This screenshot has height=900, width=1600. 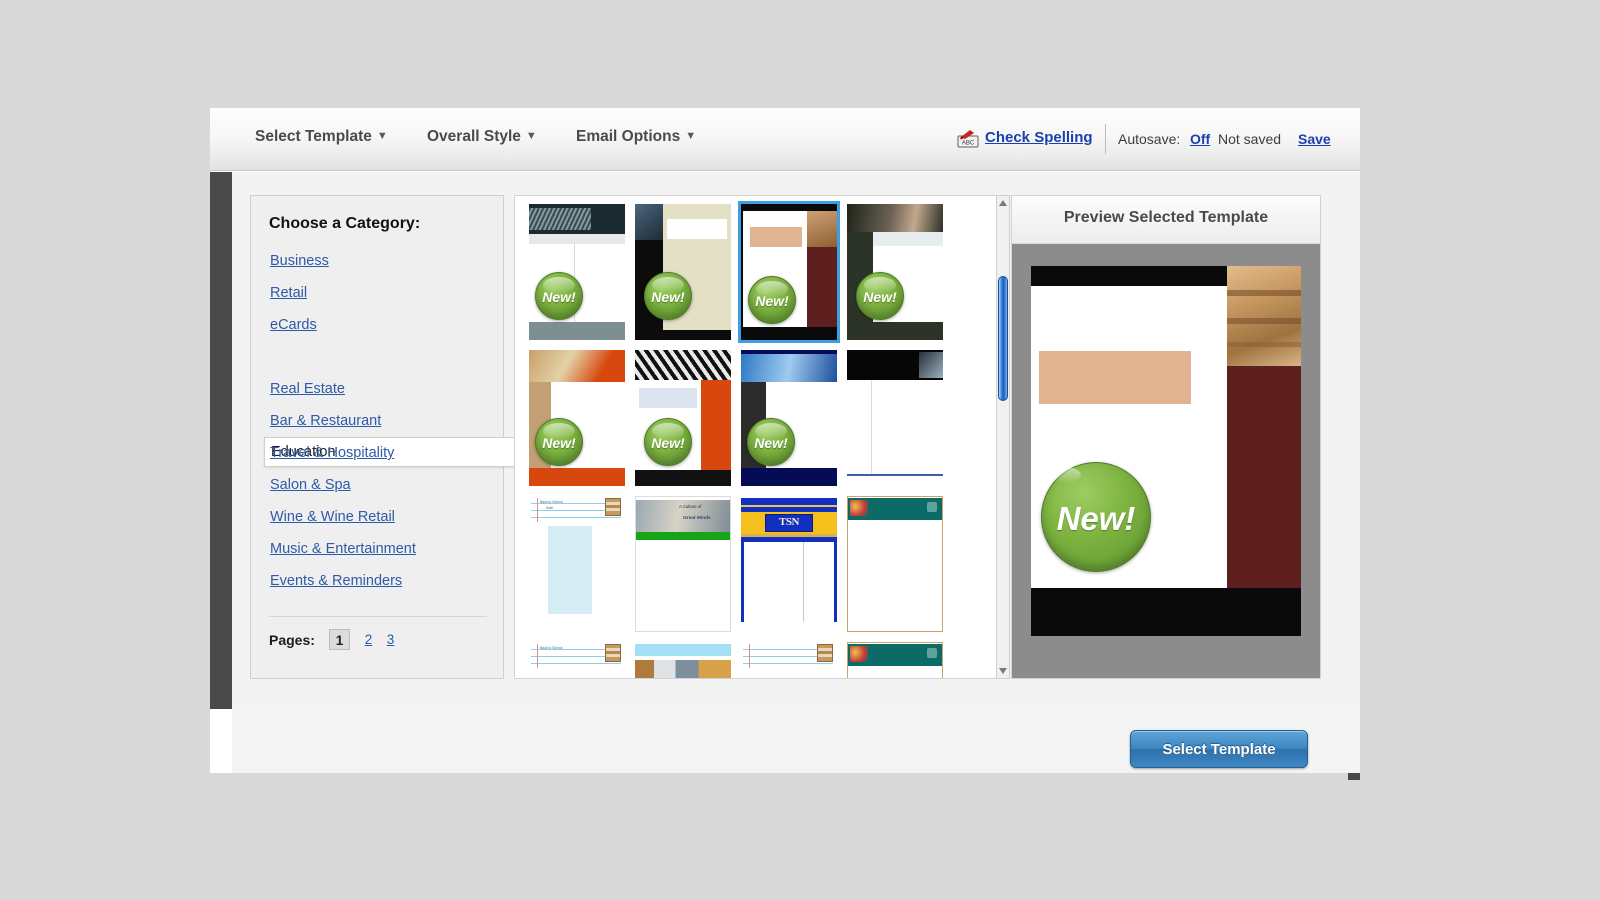 What do you see at coordinates (1166, 451) in the screenshot?
I see `preview-document: New!` at bounding box center [1166, 451].